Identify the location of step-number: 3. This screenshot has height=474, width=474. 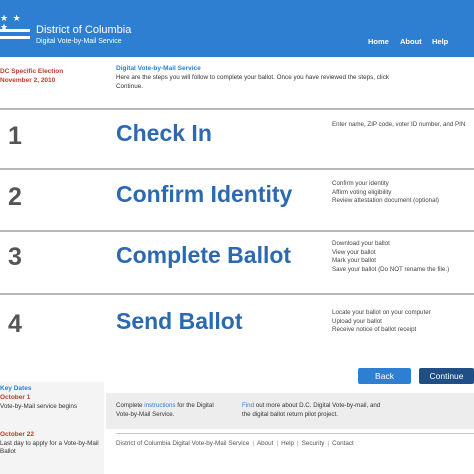
(15, 257).